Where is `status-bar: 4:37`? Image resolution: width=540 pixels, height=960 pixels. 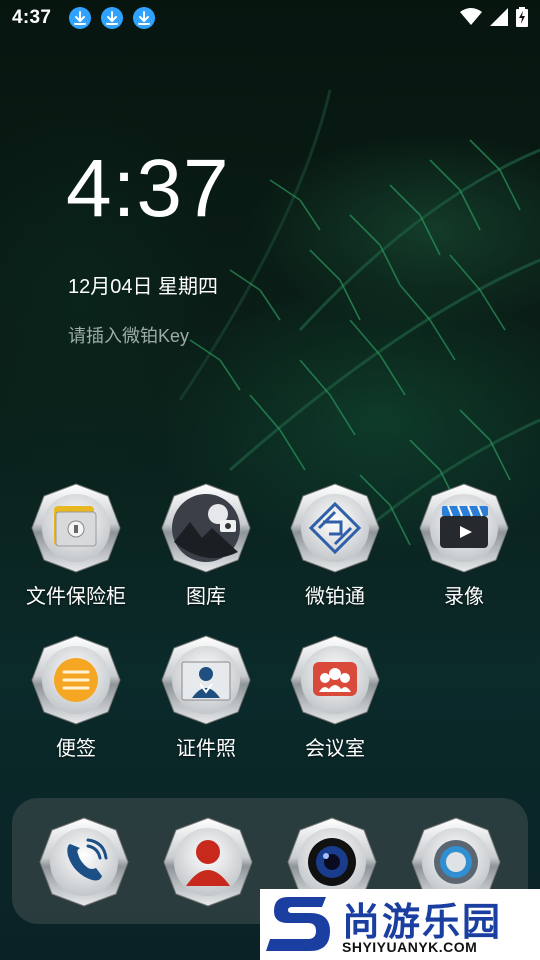 status-bar: 4:37 is located at coordinates (270, 18).